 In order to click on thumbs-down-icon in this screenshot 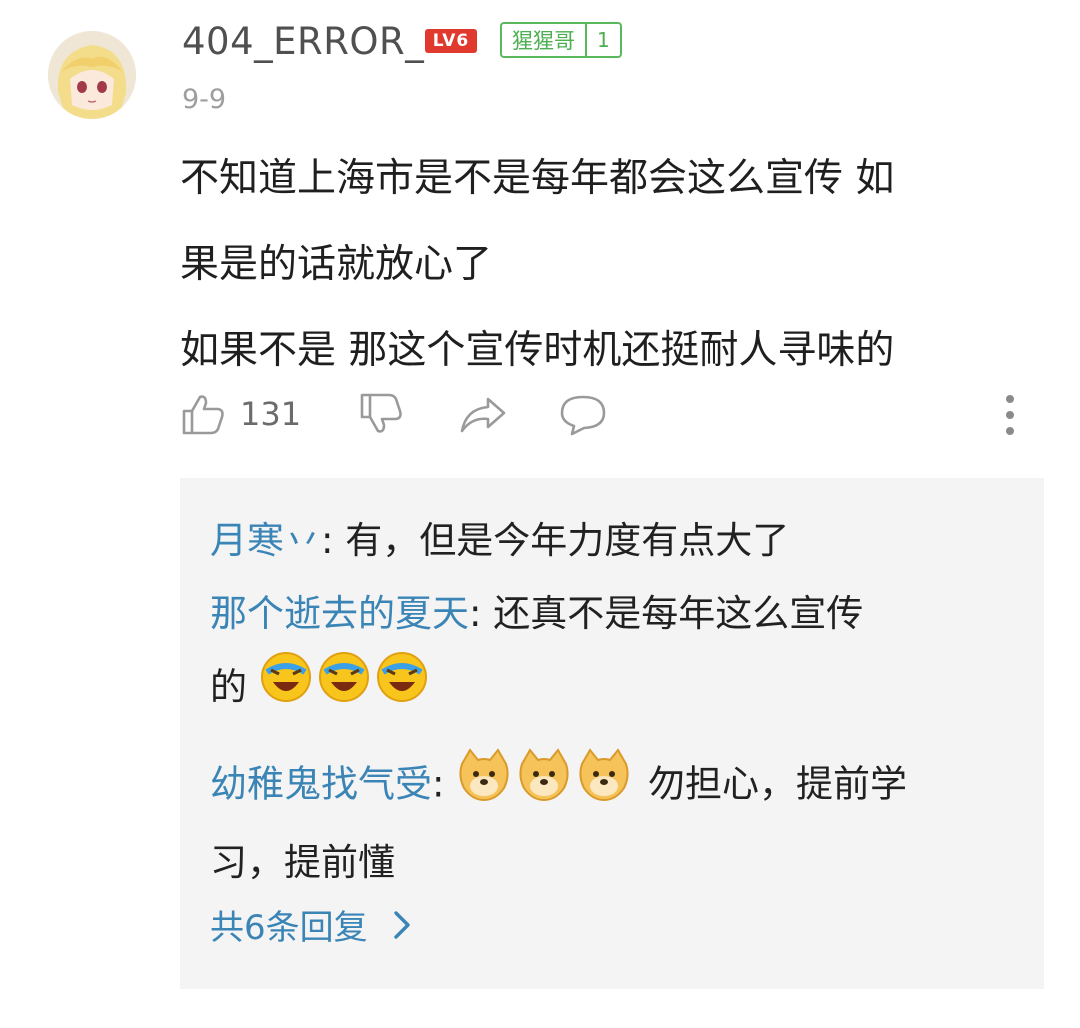, I will do `click(381, 413)`.